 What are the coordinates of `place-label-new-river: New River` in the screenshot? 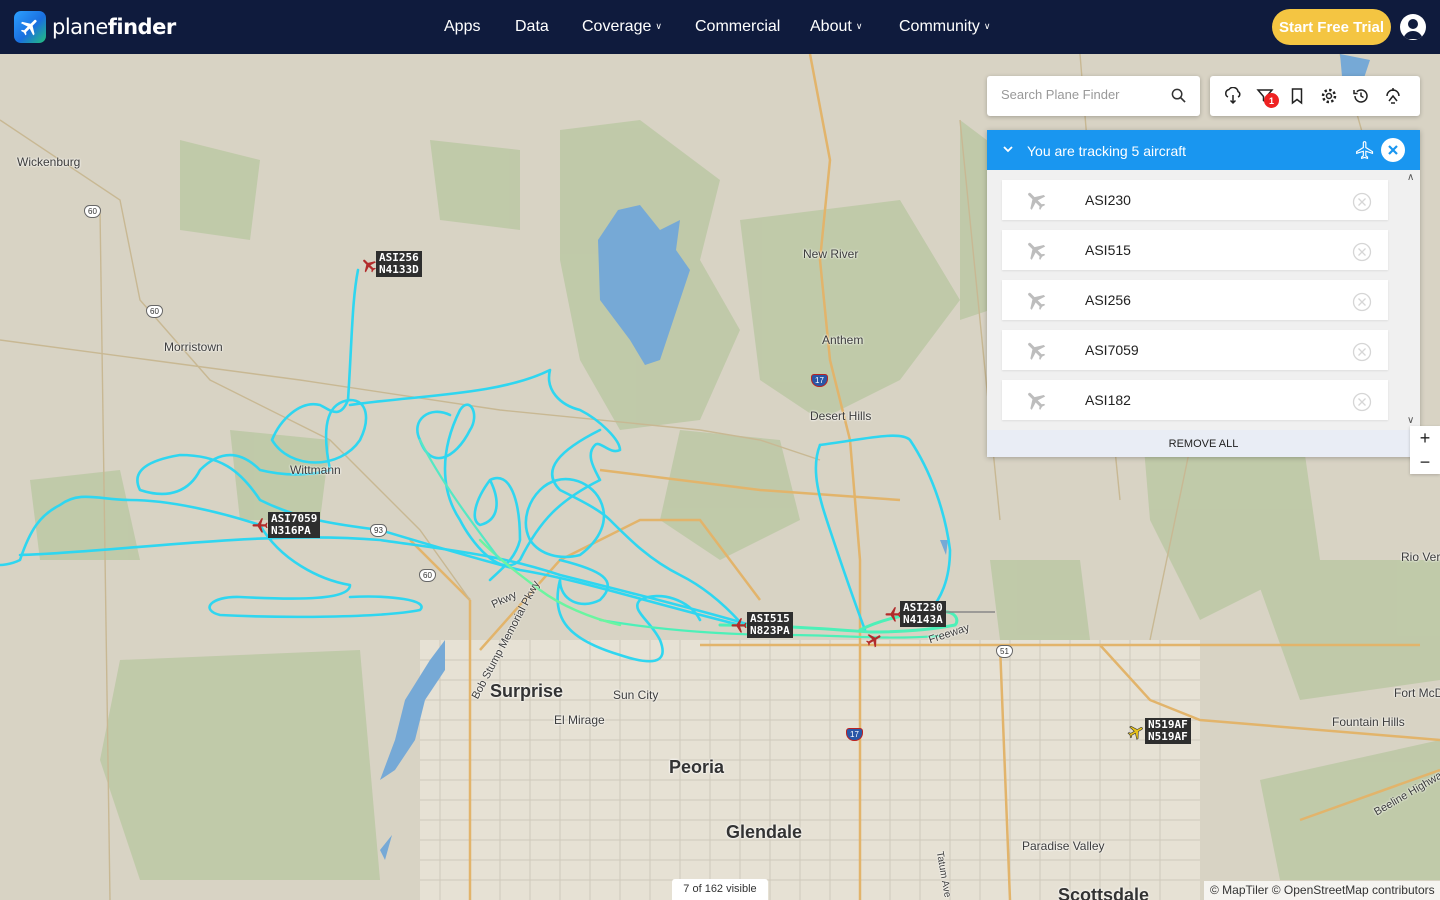 It's located at (831, 254).